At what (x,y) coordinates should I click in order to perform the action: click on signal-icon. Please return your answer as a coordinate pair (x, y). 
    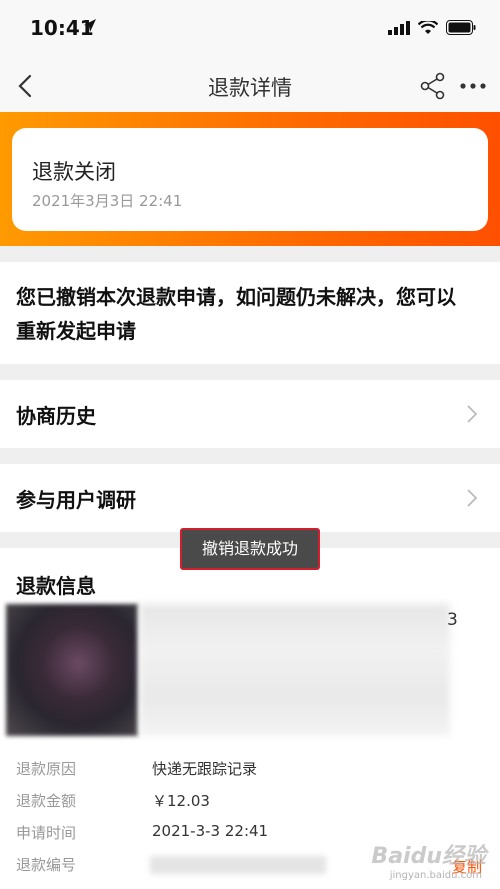
    Looking at the image, I should click on (399, 27).